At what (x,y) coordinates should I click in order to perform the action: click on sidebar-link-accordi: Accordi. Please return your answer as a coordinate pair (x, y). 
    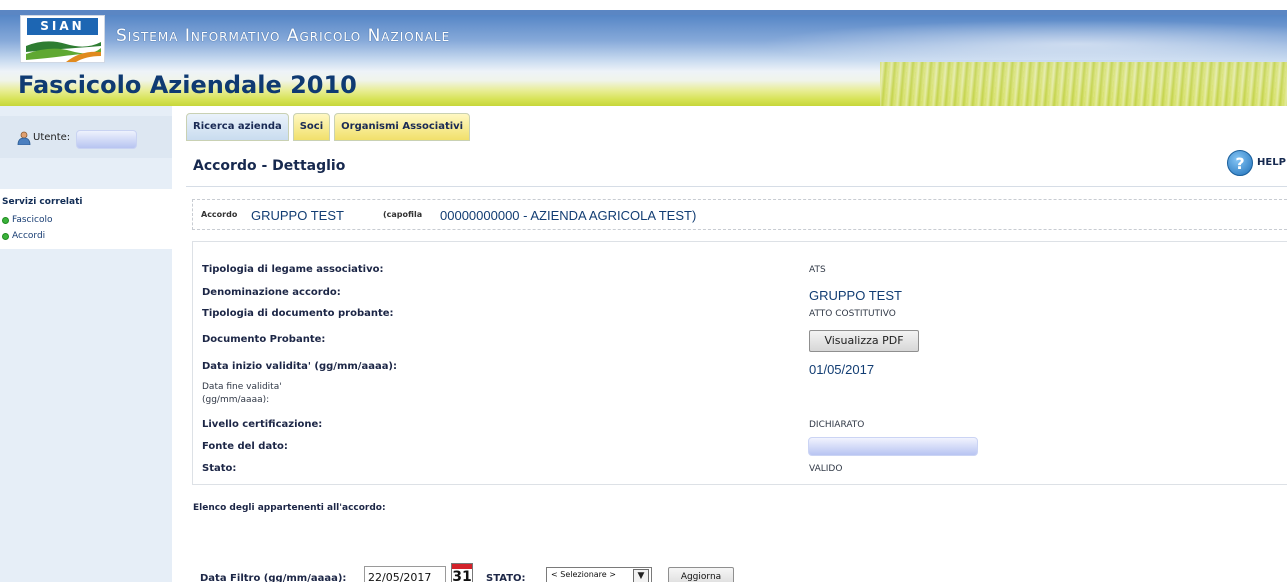
    Looking at the image, I should click on (23, 236).